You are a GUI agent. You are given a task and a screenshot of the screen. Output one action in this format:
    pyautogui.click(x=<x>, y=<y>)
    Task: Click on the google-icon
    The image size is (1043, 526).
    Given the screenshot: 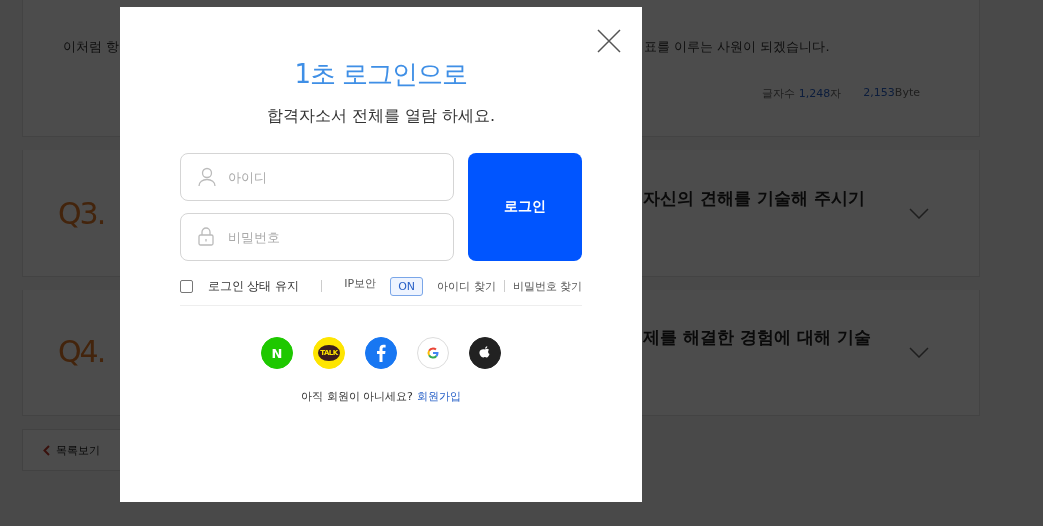 What is the action you would take?
    pyautogui.click(x=433, y=353)
    